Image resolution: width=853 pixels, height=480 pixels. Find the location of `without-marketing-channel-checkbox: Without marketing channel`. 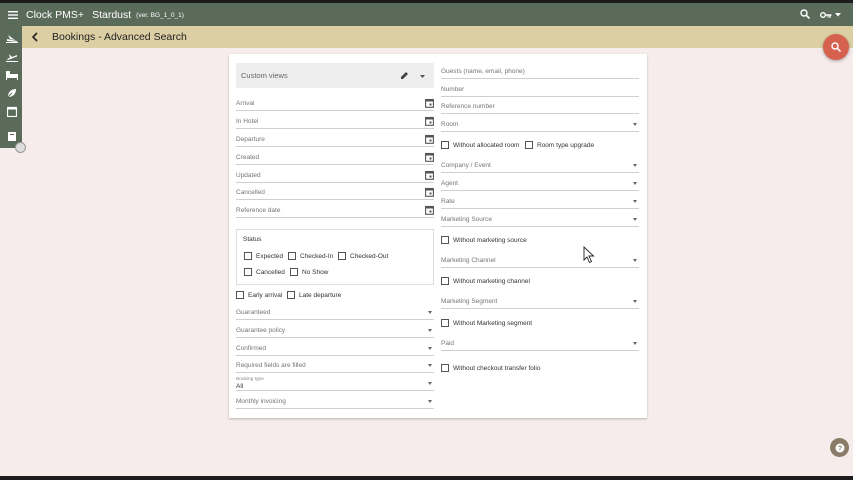

without-marketing-channel-checkbox: Without marketing channel is located at coordinates (485, 281).